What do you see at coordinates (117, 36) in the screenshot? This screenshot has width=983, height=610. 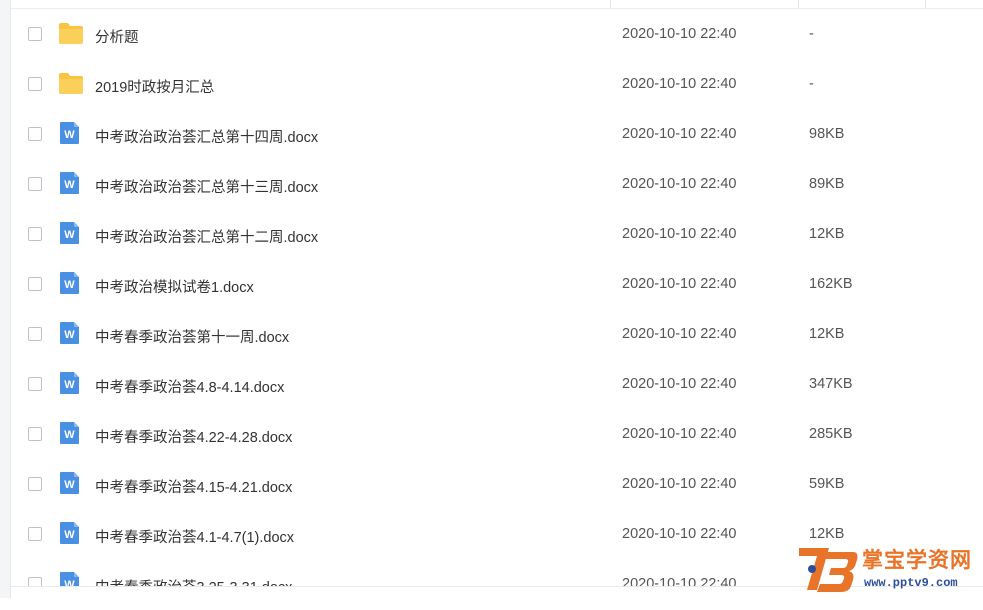 I see `file-name: 分析题` at bounding box center [117, 36].